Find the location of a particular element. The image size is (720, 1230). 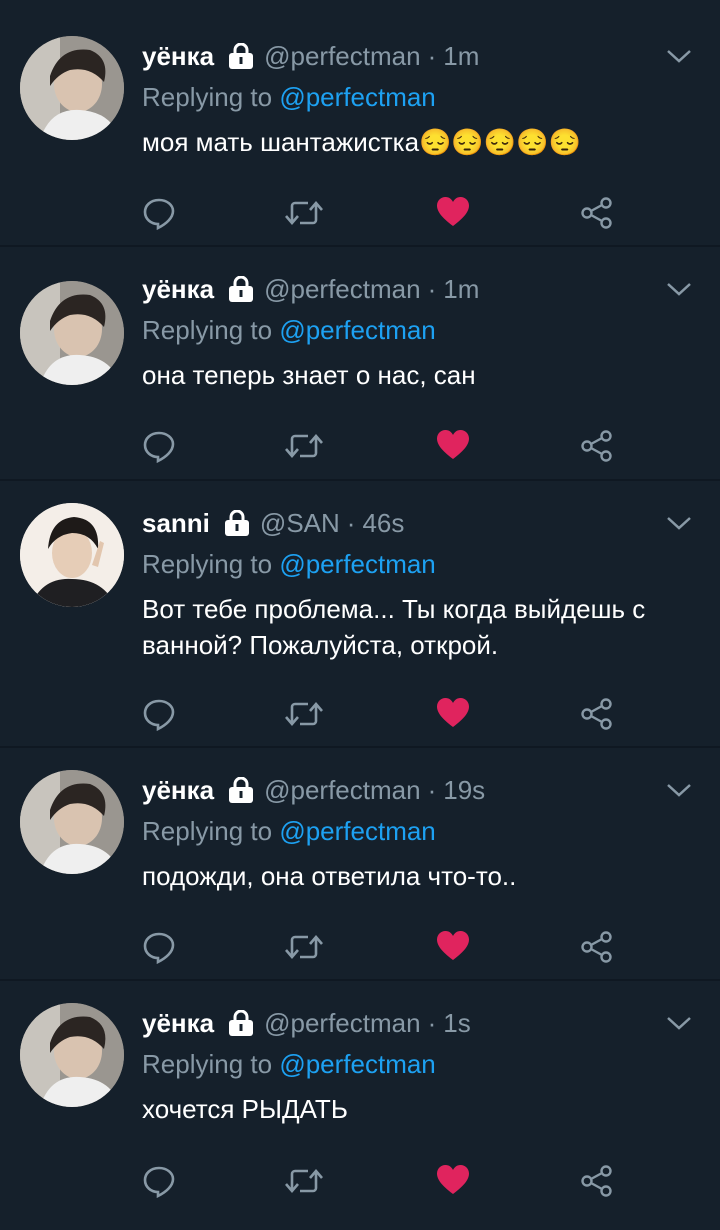

tweet-text: моя мать шантажистка😔😔😔😔😔 is located at coordinates (361, 142).